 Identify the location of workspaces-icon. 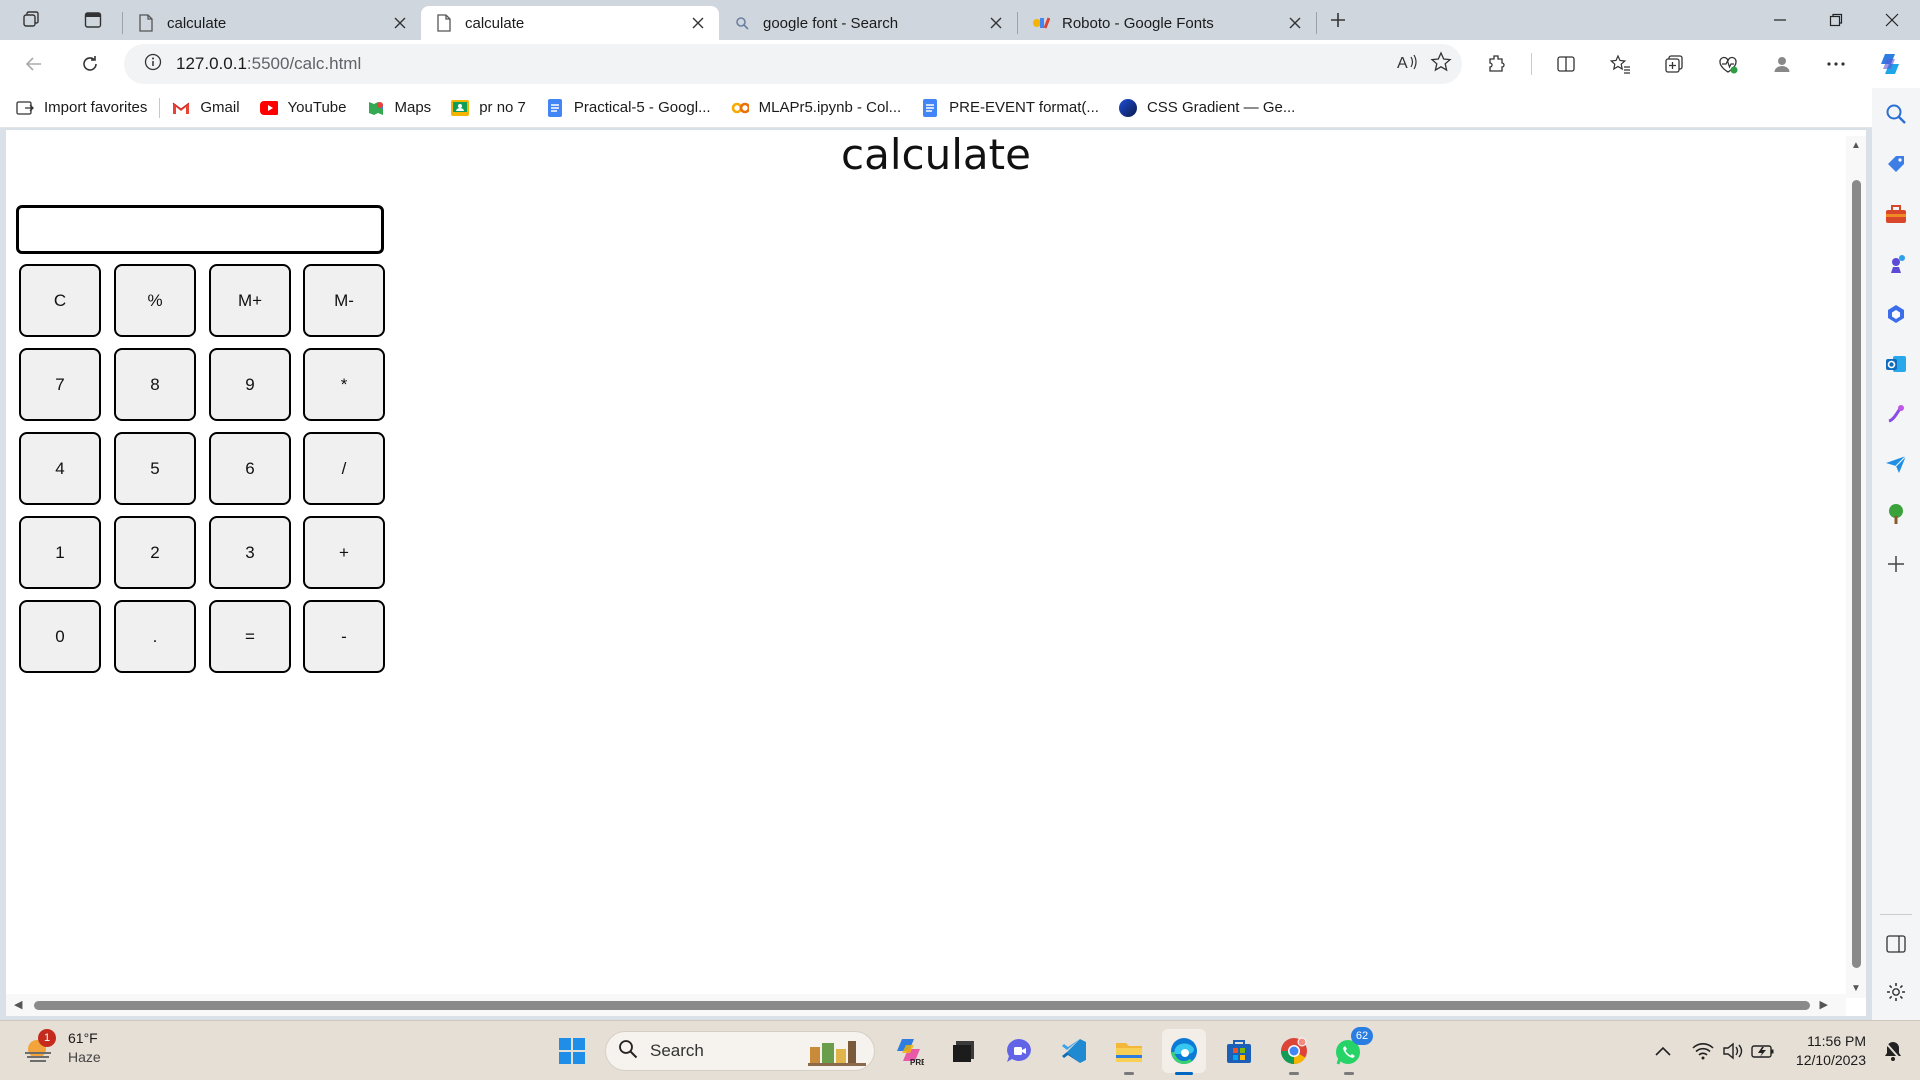
(31, 20).